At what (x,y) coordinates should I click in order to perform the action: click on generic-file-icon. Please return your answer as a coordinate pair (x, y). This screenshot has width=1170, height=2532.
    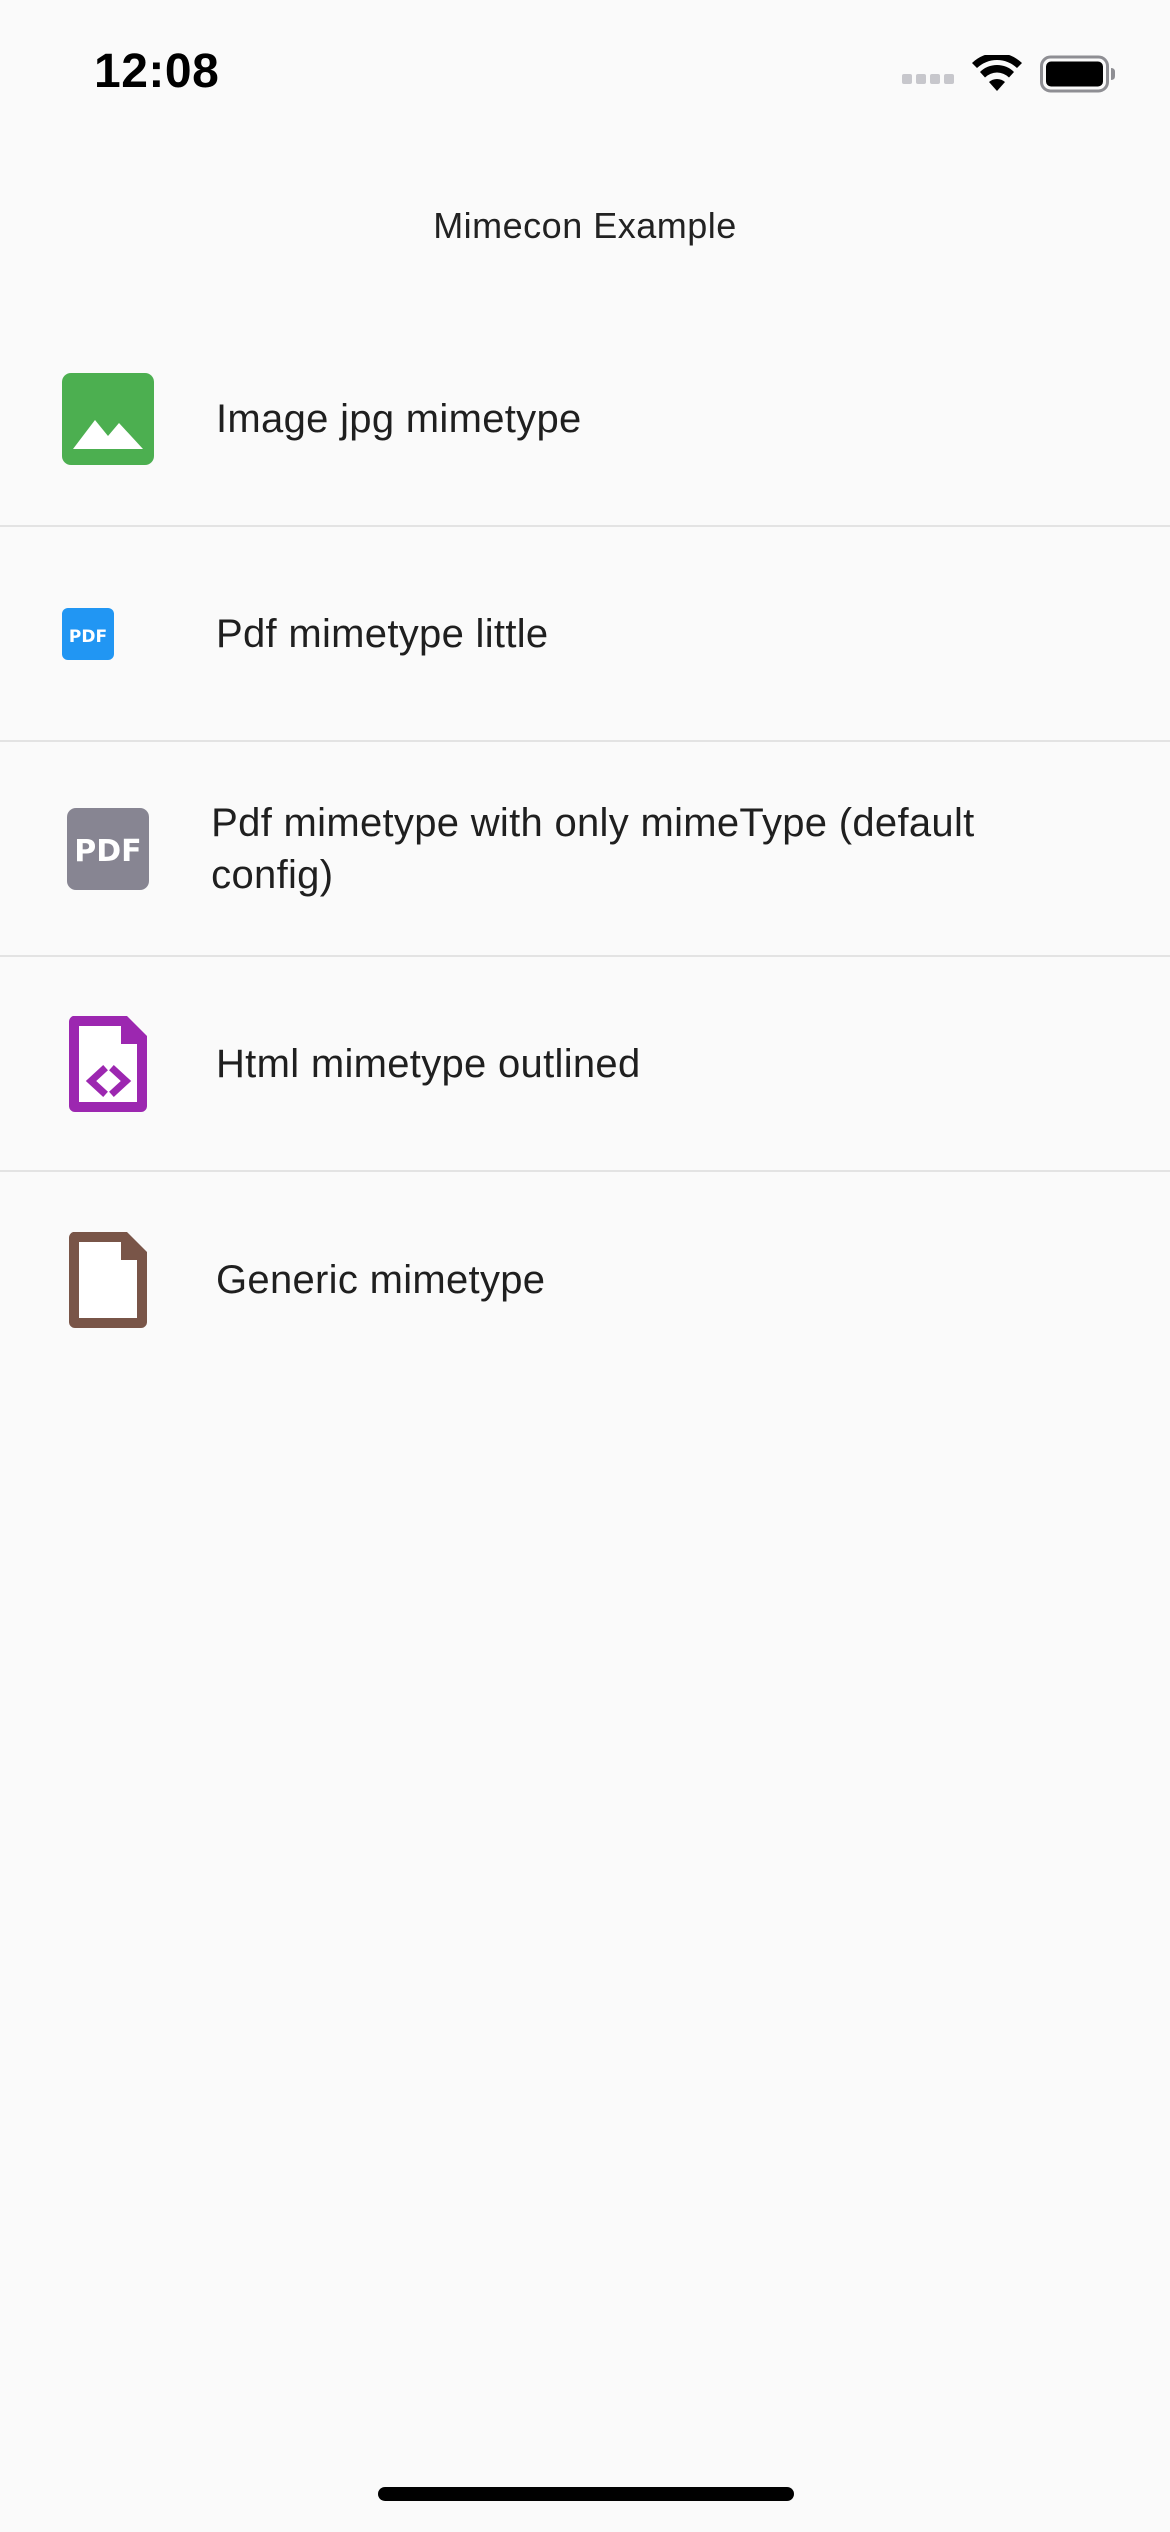
    Looking at the image, I should click on (107, 1279).